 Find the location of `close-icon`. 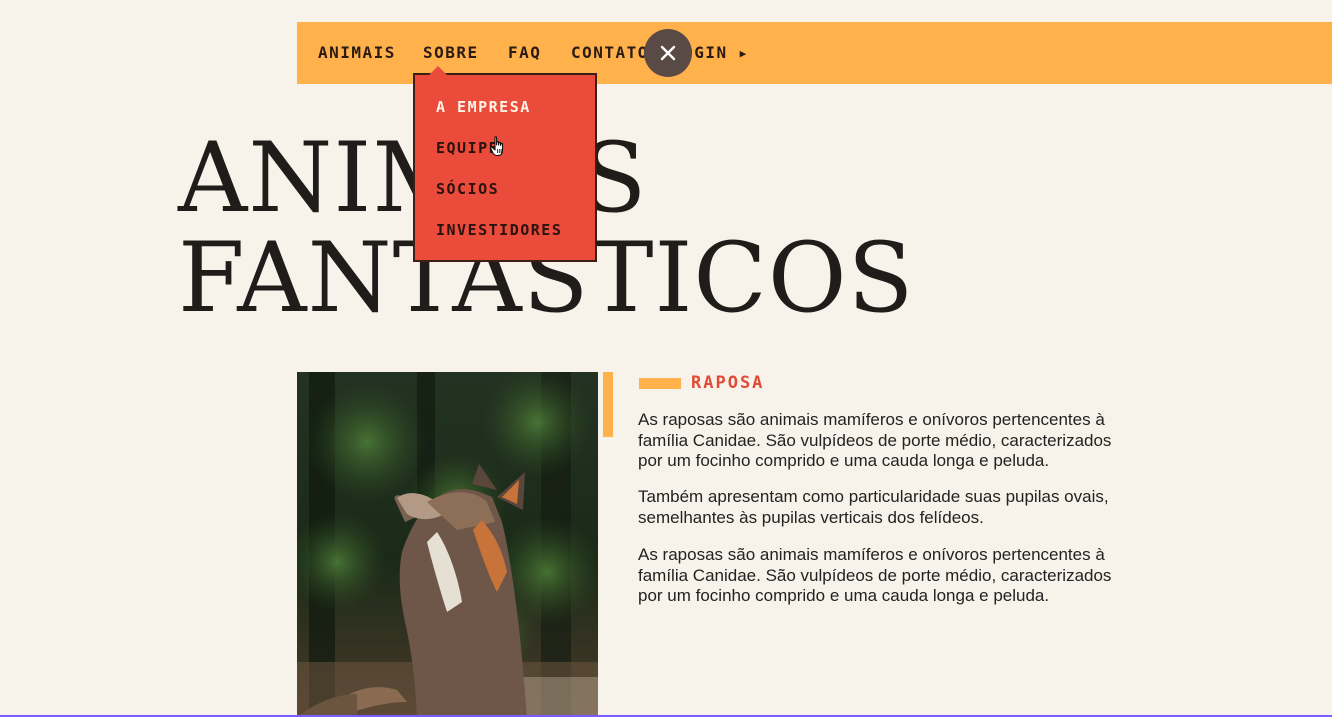

close-icon is located at coordinates (668, 53).